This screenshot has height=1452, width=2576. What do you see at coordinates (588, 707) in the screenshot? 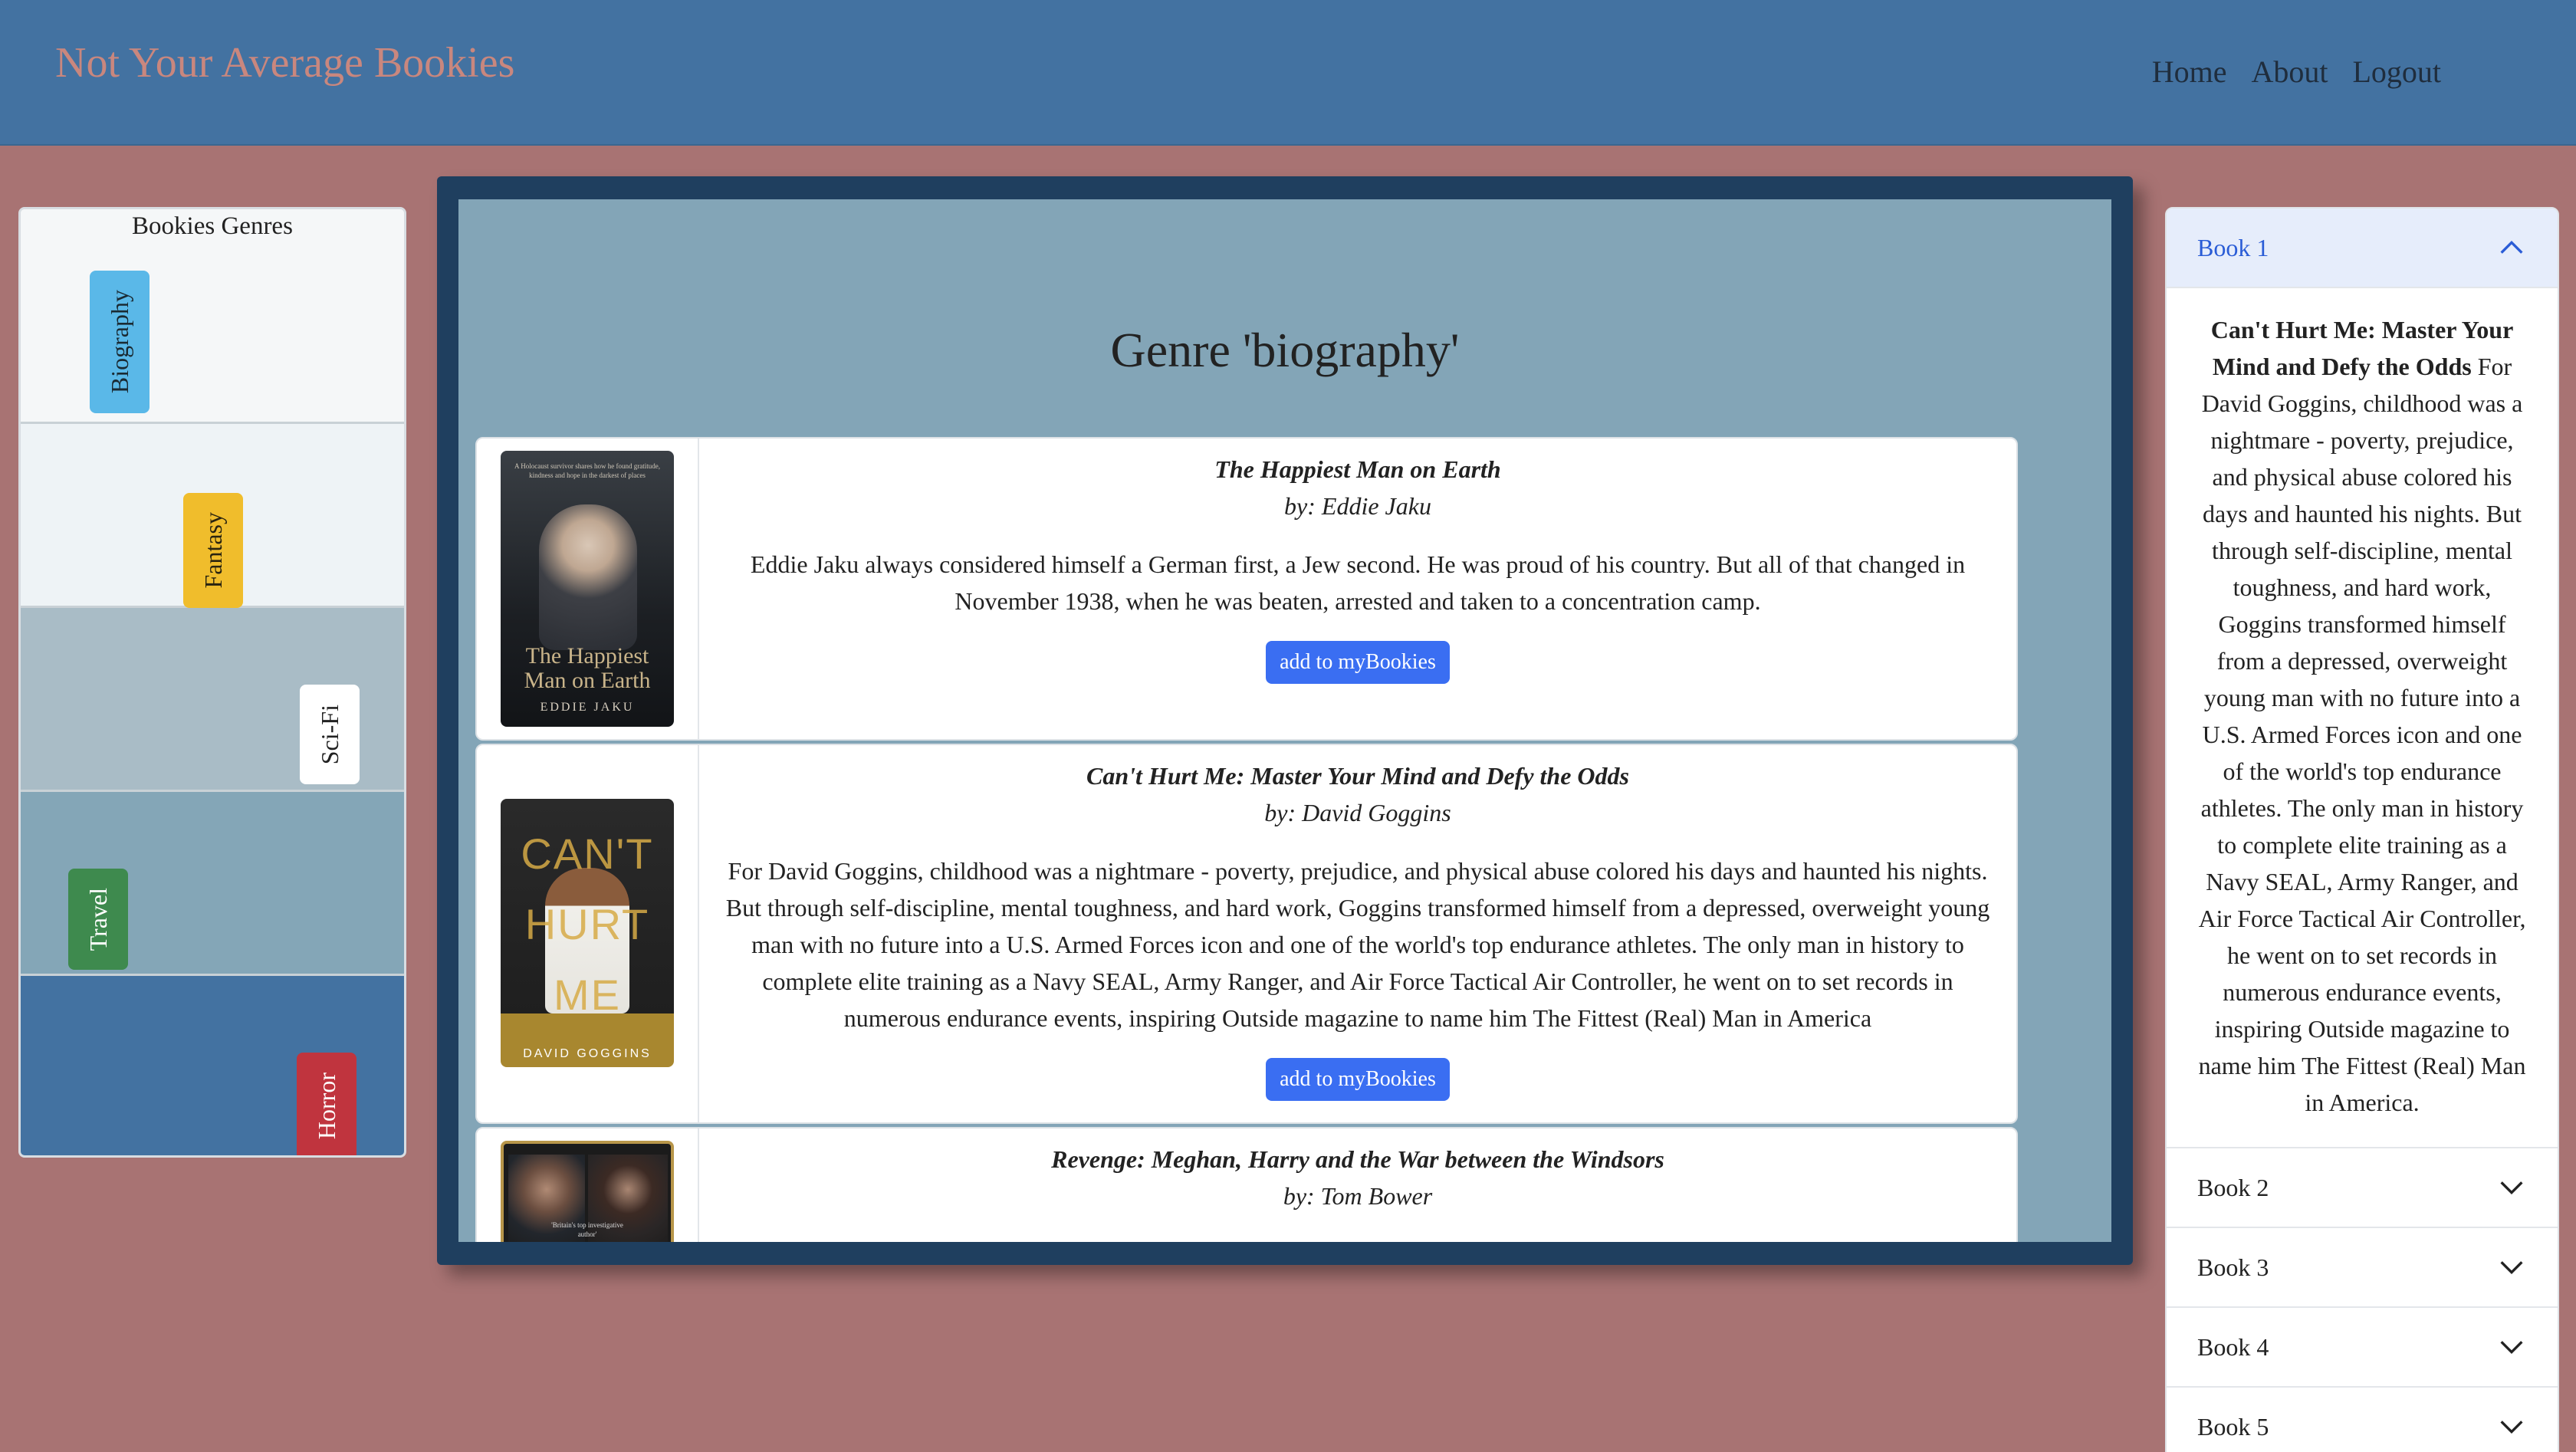
I see `cover-author: EDDIE JAKU` at bounding box center [588, 707].